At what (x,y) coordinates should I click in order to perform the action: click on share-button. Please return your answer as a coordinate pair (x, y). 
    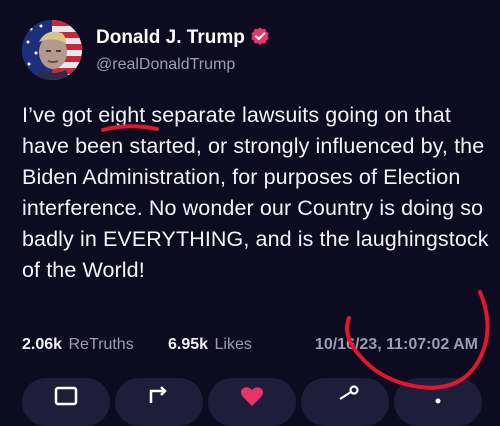
    Looking at the image, I should click on (345, 402).